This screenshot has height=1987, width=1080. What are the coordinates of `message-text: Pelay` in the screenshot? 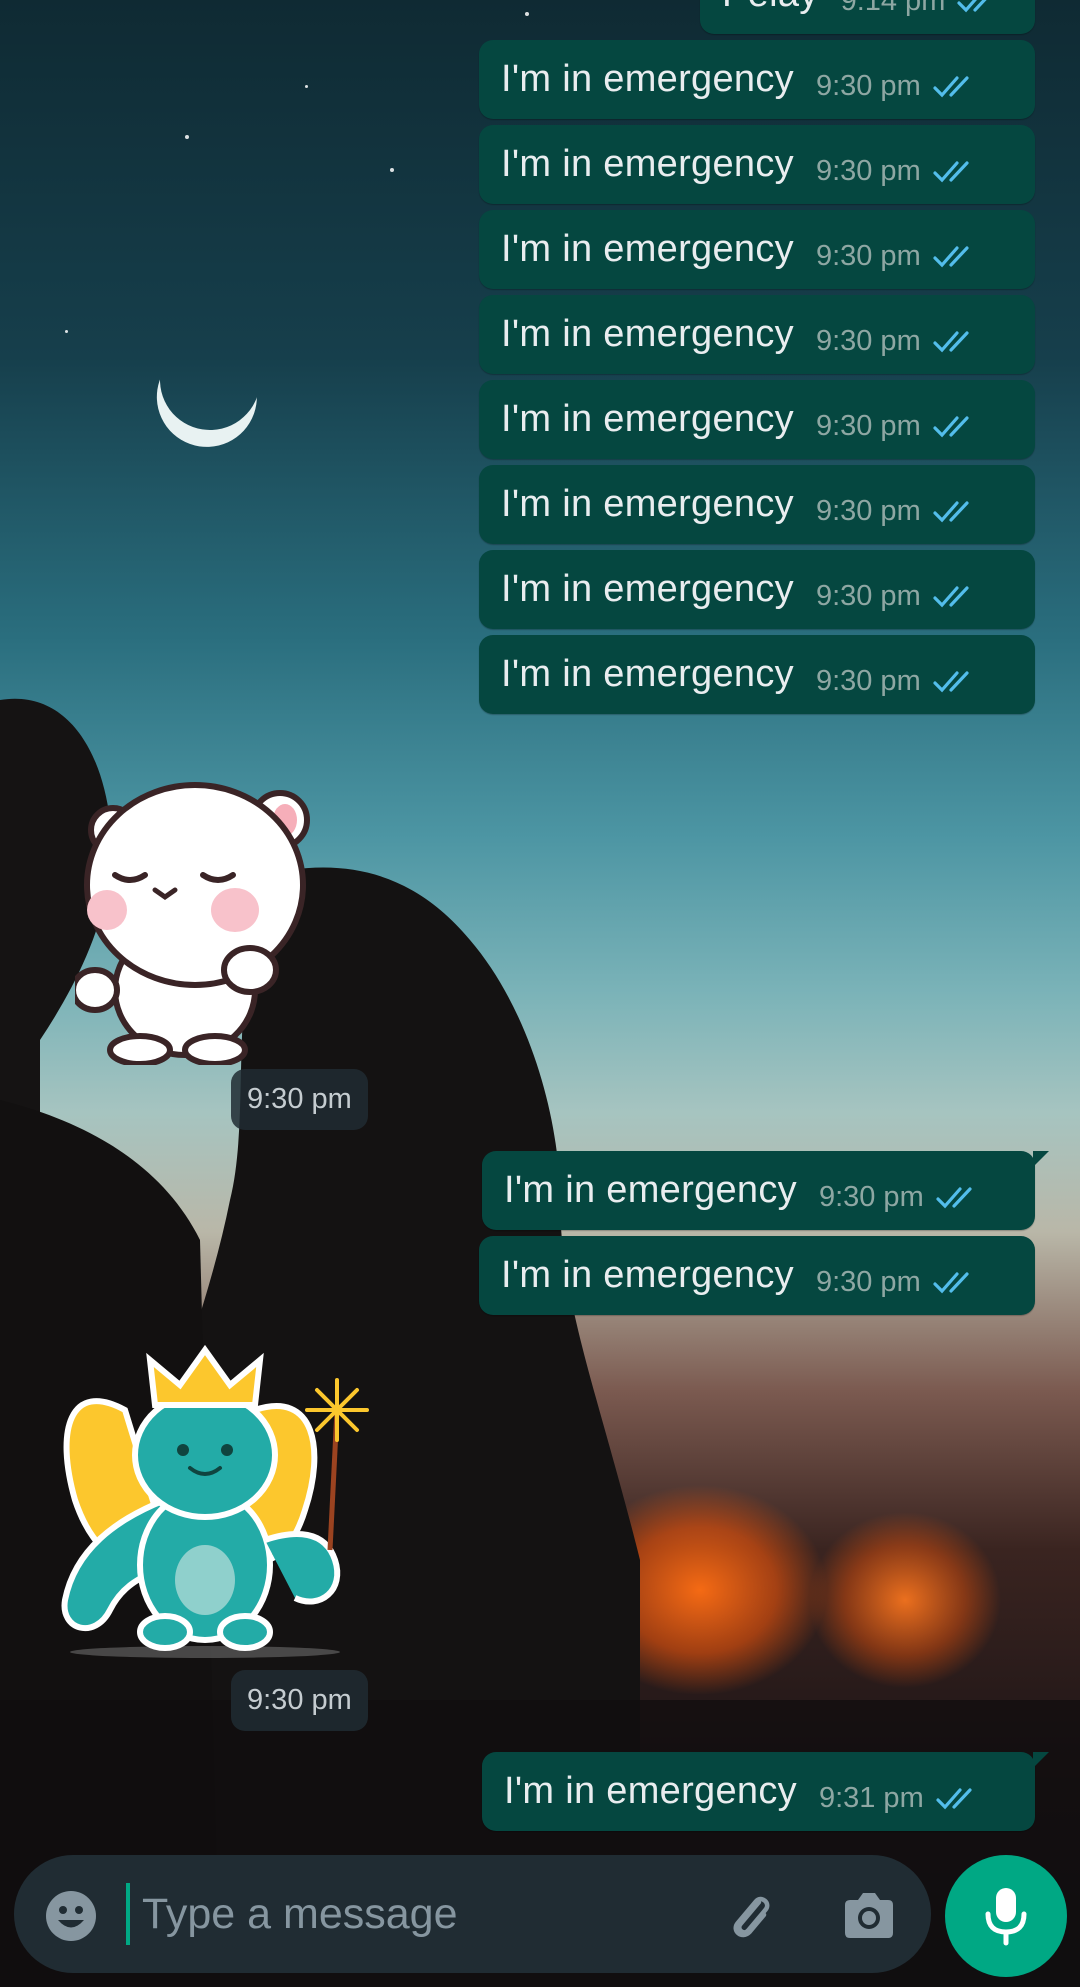 It's located at (770, 8).